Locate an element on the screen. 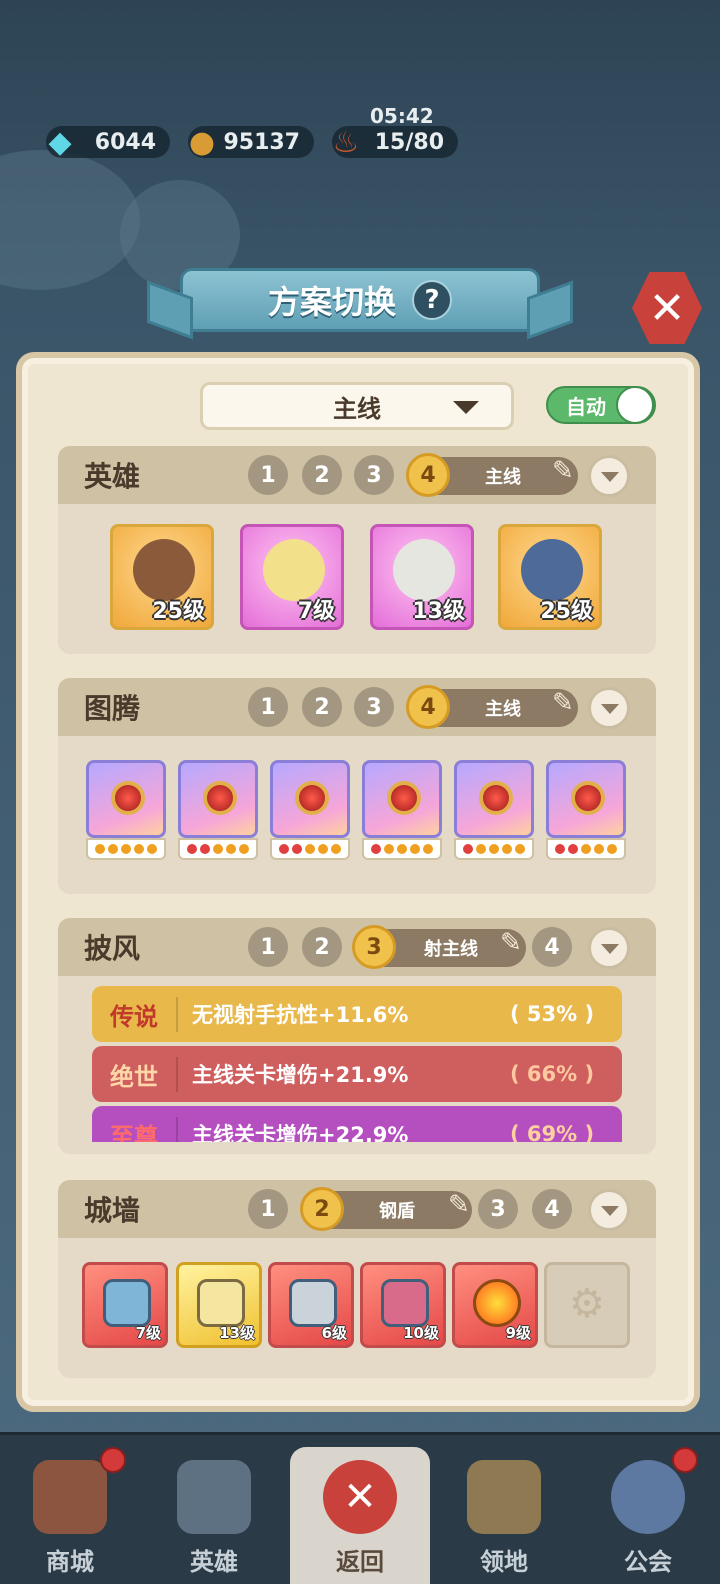  cloak-slot-1: 1 is located at coordinates (268, 947).